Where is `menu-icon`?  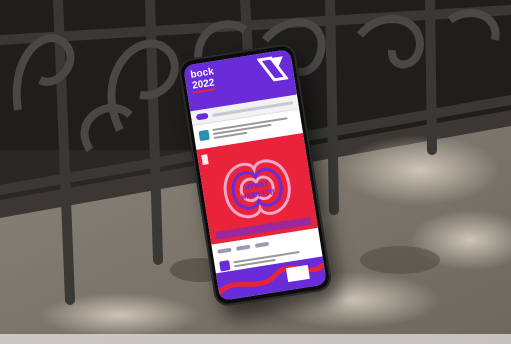 menu-icon is located at coordinates (202, 116).